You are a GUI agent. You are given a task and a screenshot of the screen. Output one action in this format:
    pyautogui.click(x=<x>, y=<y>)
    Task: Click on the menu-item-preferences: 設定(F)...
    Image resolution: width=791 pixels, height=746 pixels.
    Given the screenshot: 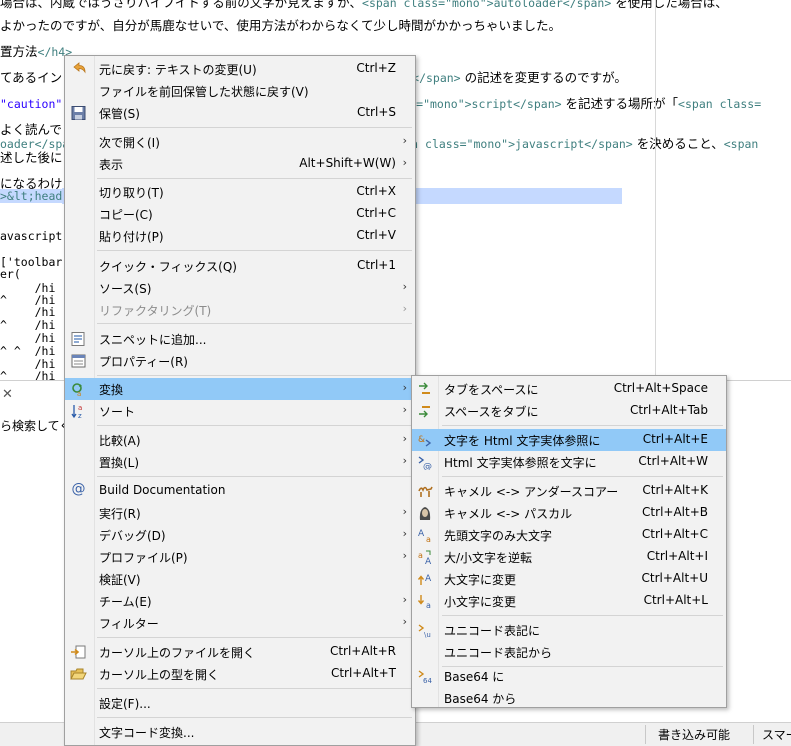 What is the action you would take?
    pyautogui.click(x=240, y=703)
    